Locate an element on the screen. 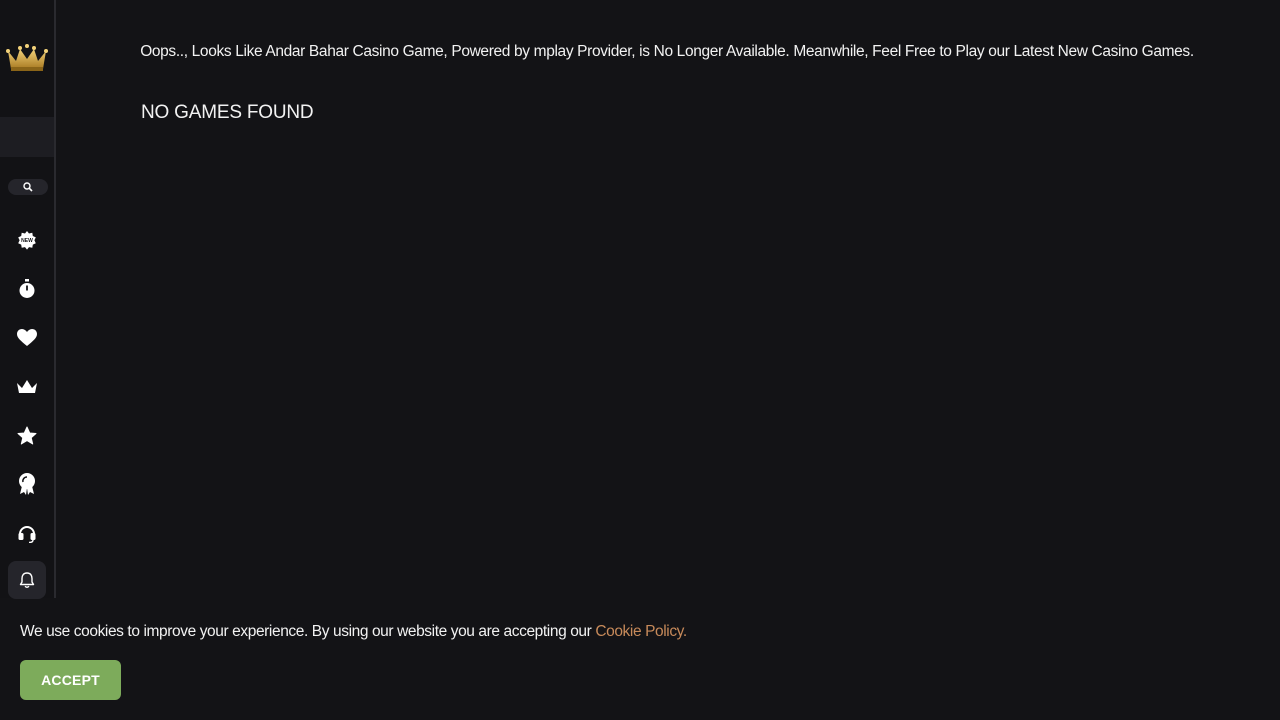  sidebar-item-favorites is located at coordinates (27, 338).